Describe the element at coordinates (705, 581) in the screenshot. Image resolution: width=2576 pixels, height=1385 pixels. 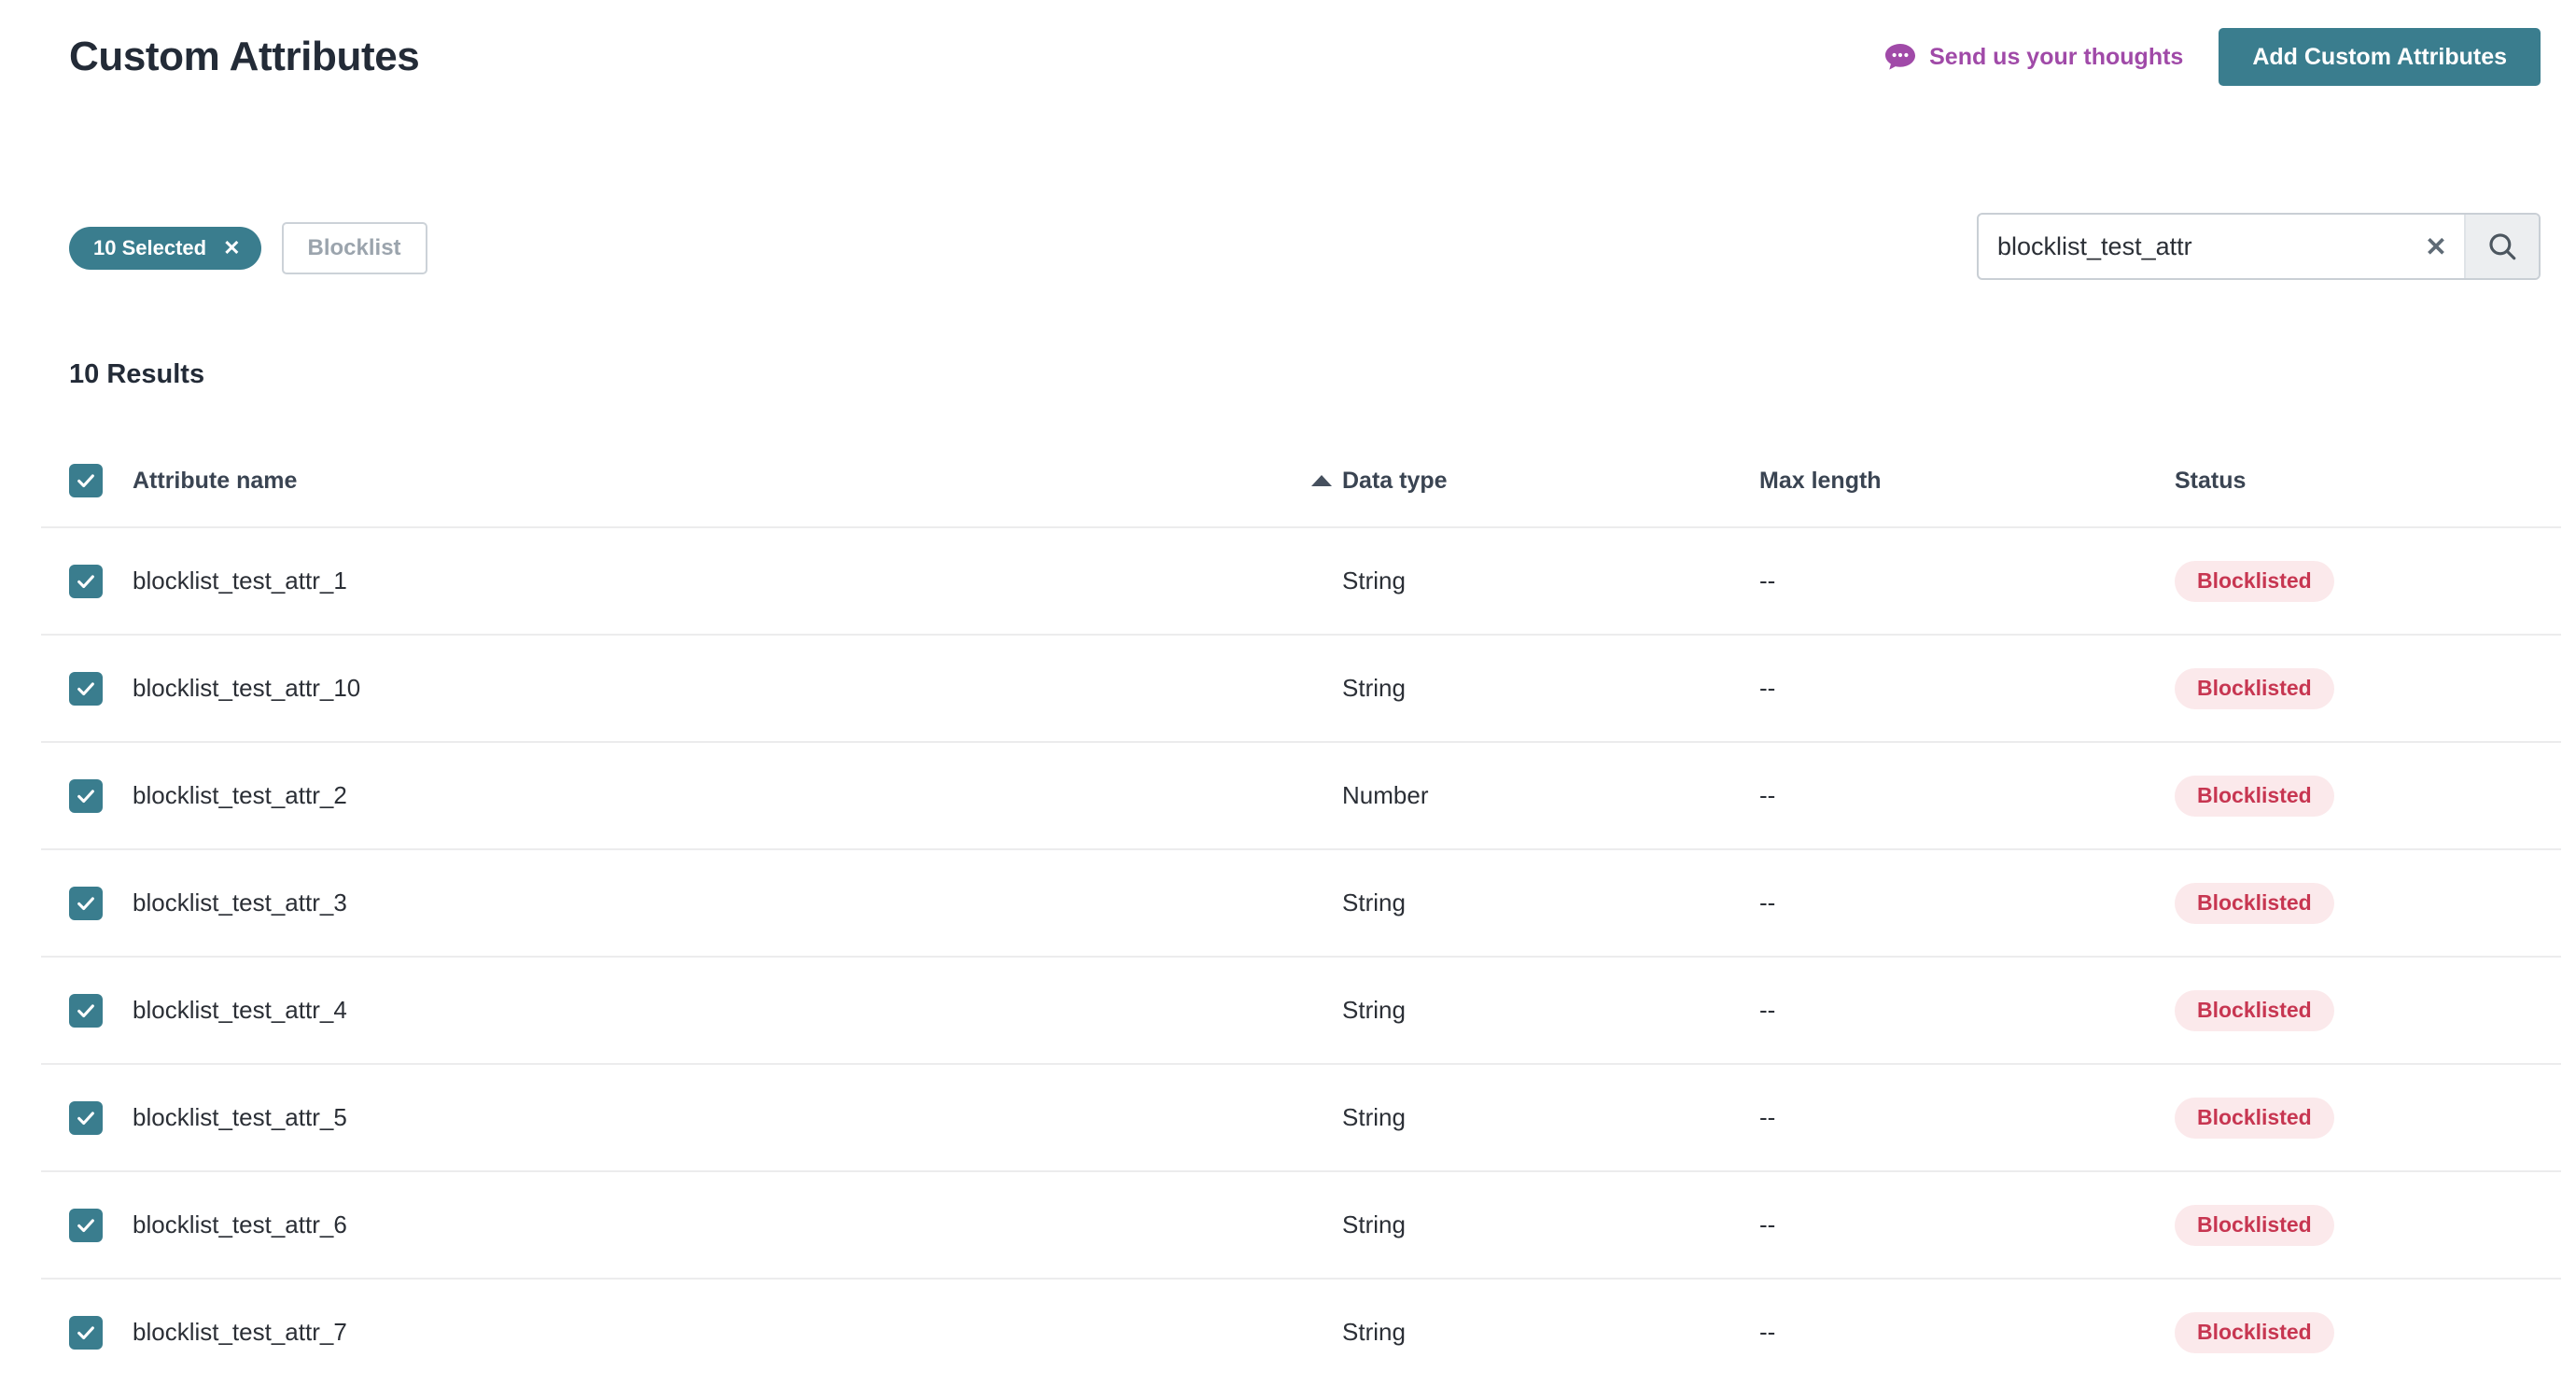
I see `row-name-cell: blocklist_test_attr_1` at that location.